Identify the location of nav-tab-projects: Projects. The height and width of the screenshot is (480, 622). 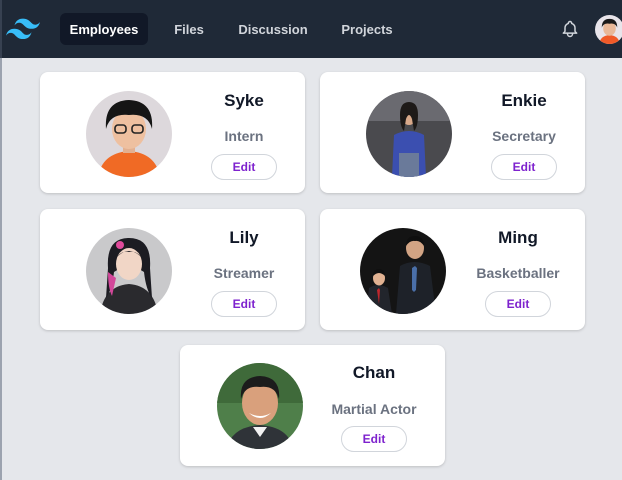
(367, 29).